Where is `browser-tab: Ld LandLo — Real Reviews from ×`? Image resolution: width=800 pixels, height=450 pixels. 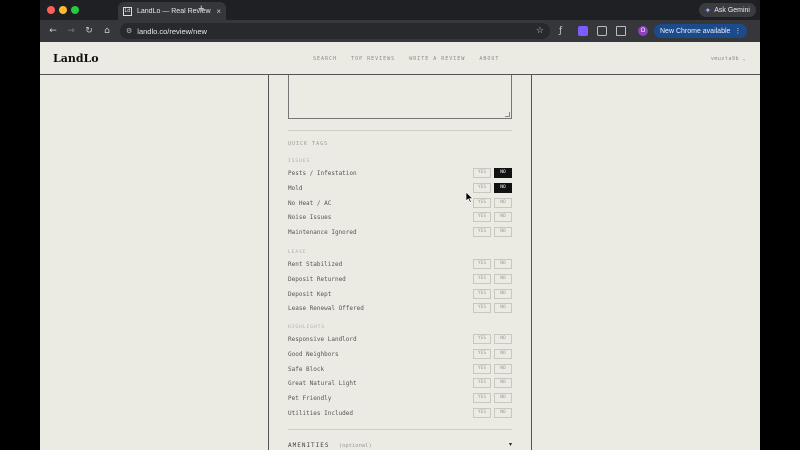
browser-tab: Ld LandLo — Real Reviews from × is located at coordinates (172, 11).